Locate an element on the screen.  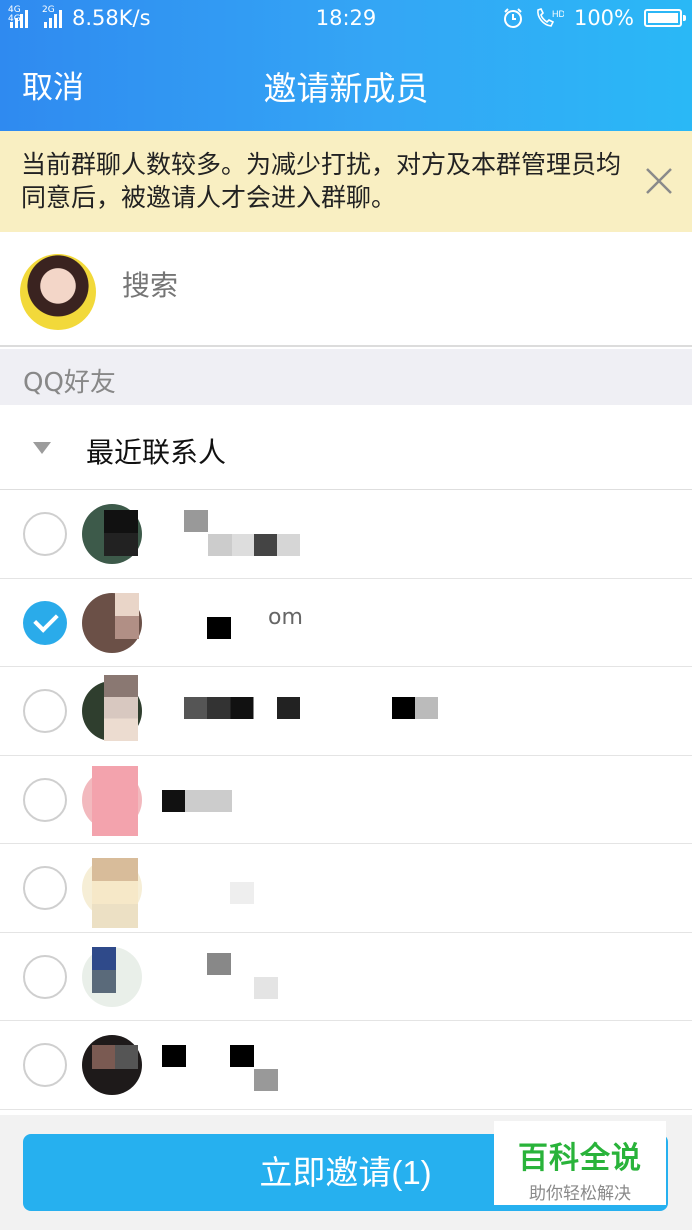
notice-banner: 当前群聊人数较多。为减少打扰，对方及本群管理员均同意后，被邀请人才会进入群聊。 is located at coordinates (346, 181).